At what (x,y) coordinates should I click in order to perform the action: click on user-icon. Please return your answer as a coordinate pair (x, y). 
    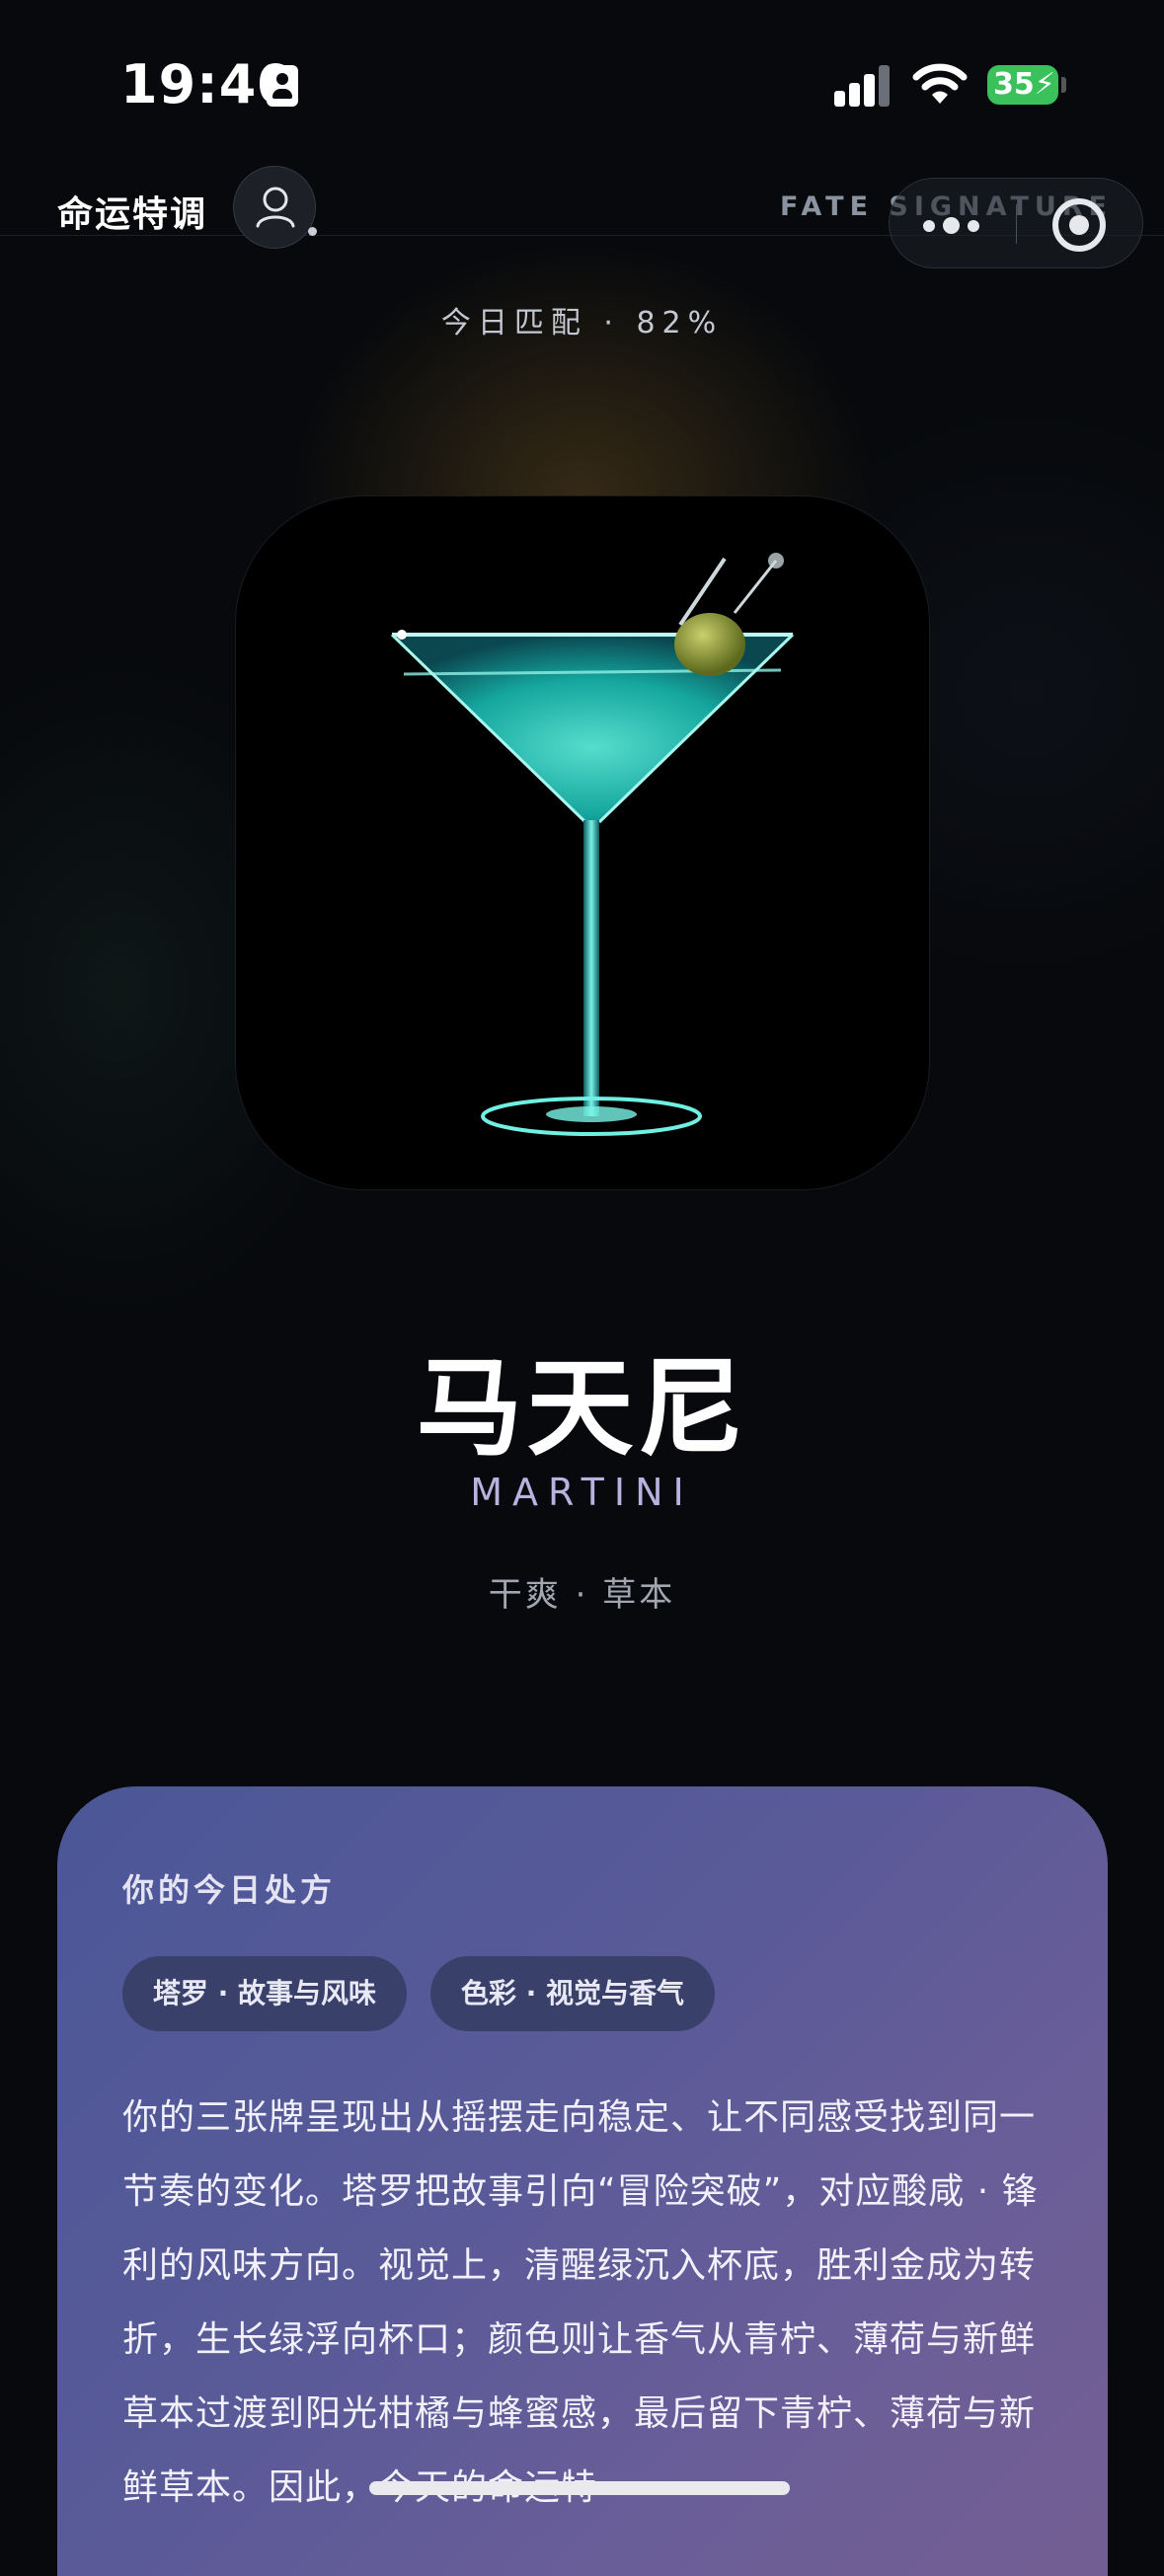
    Looking at the image, I should click on (275, 207).